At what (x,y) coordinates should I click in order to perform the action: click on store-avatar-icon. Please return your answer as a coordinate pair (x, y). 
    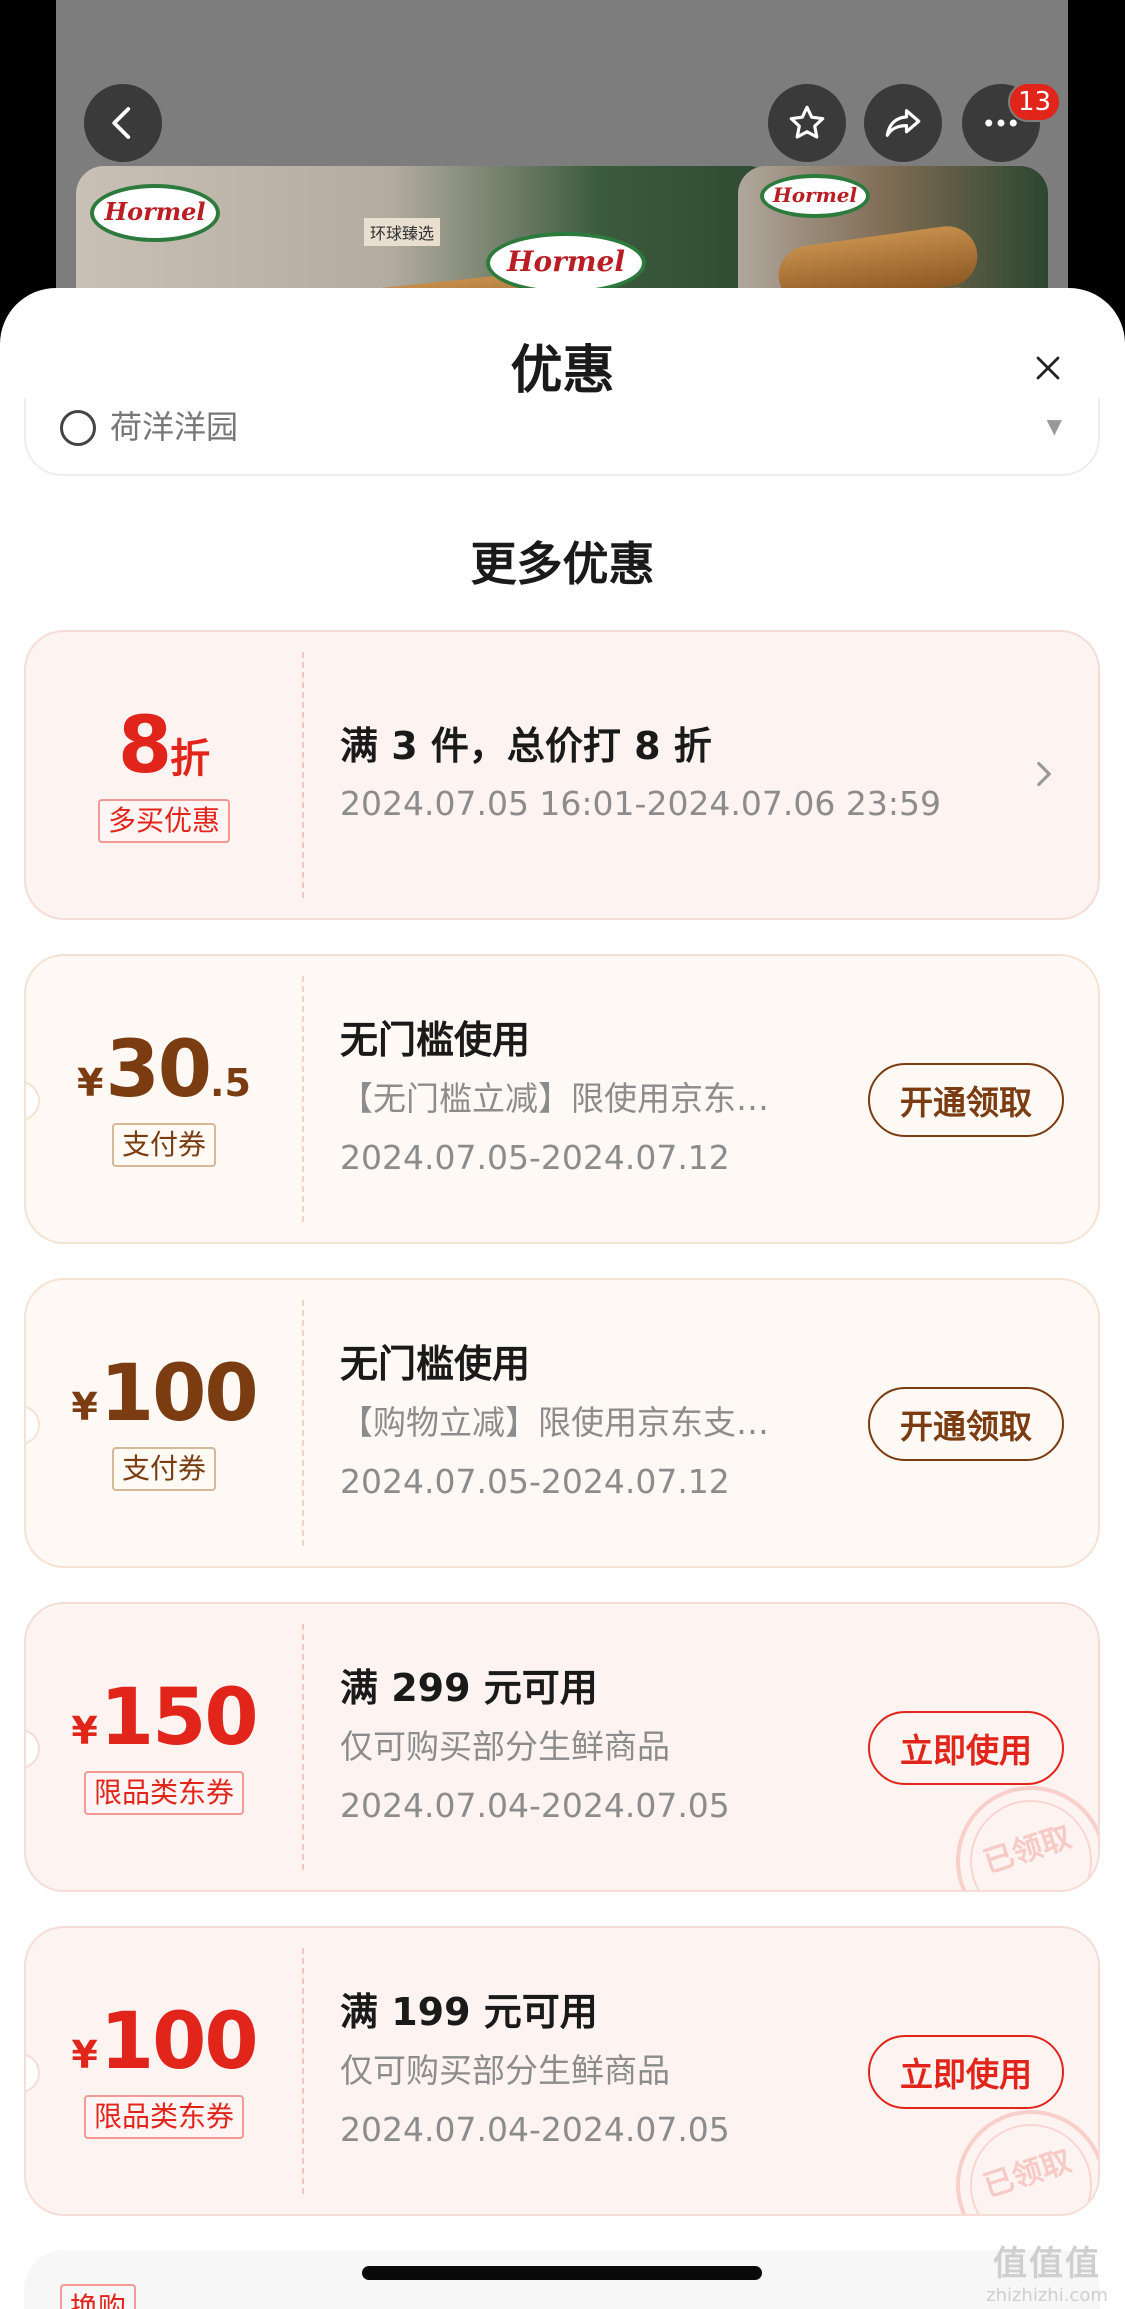
    Looking at the image, I should click on (78, 428).